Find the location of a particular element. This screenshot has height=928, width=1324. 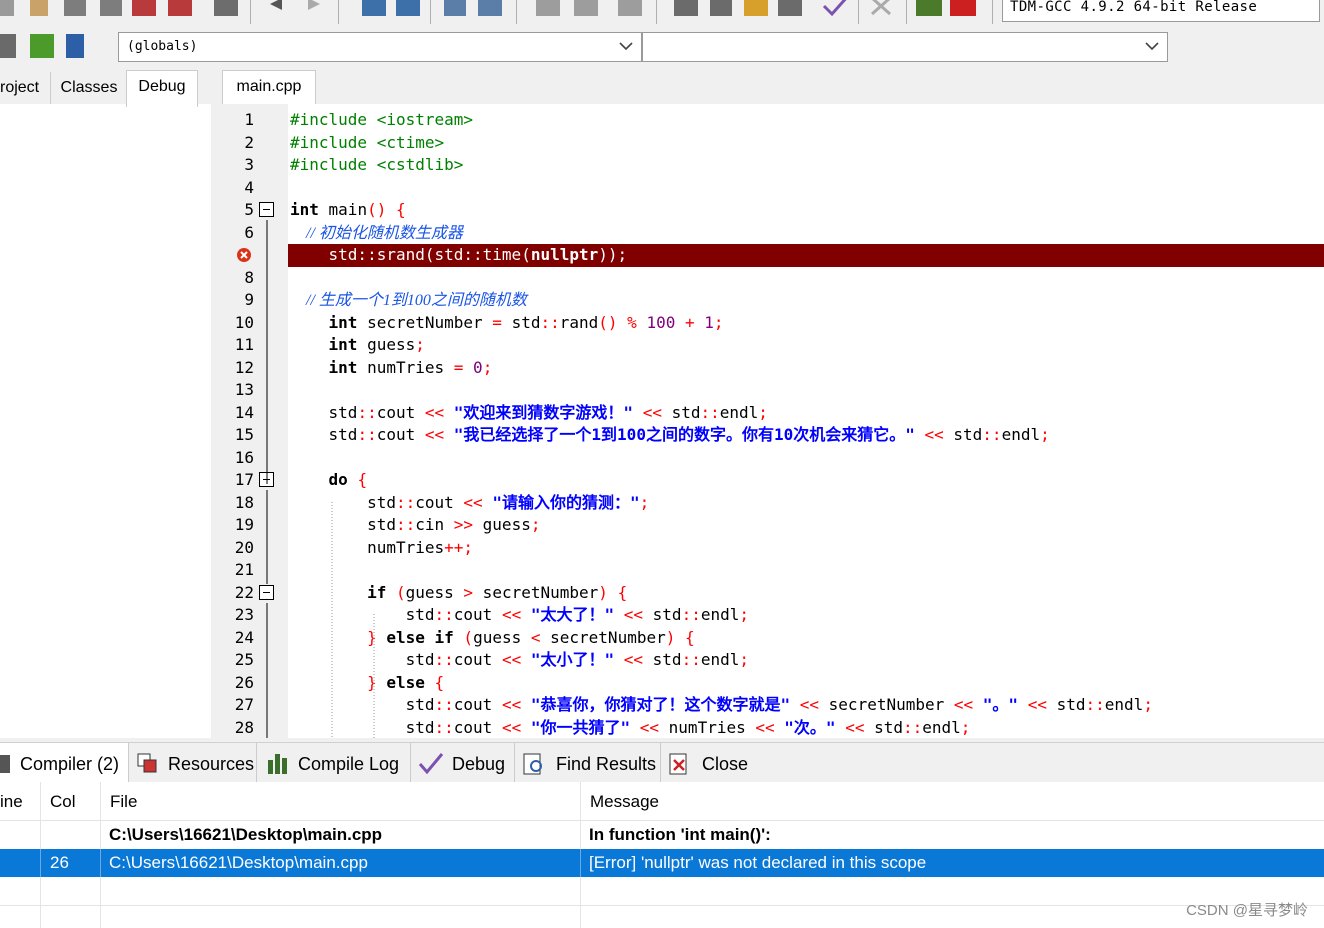

tab-compile-log: Compile Log is located at coordinates (334, 763).